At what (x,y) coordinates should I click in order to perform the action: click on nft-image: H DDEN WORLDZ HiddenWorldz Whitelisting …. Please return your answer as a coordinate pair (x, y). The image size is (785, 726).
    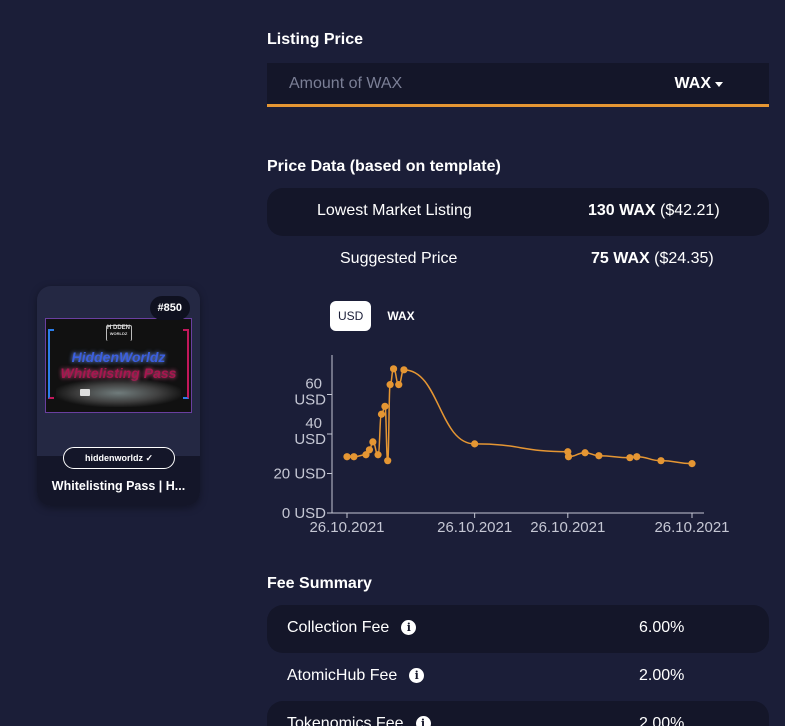
    Looking at the image, I should click on (118, 365).